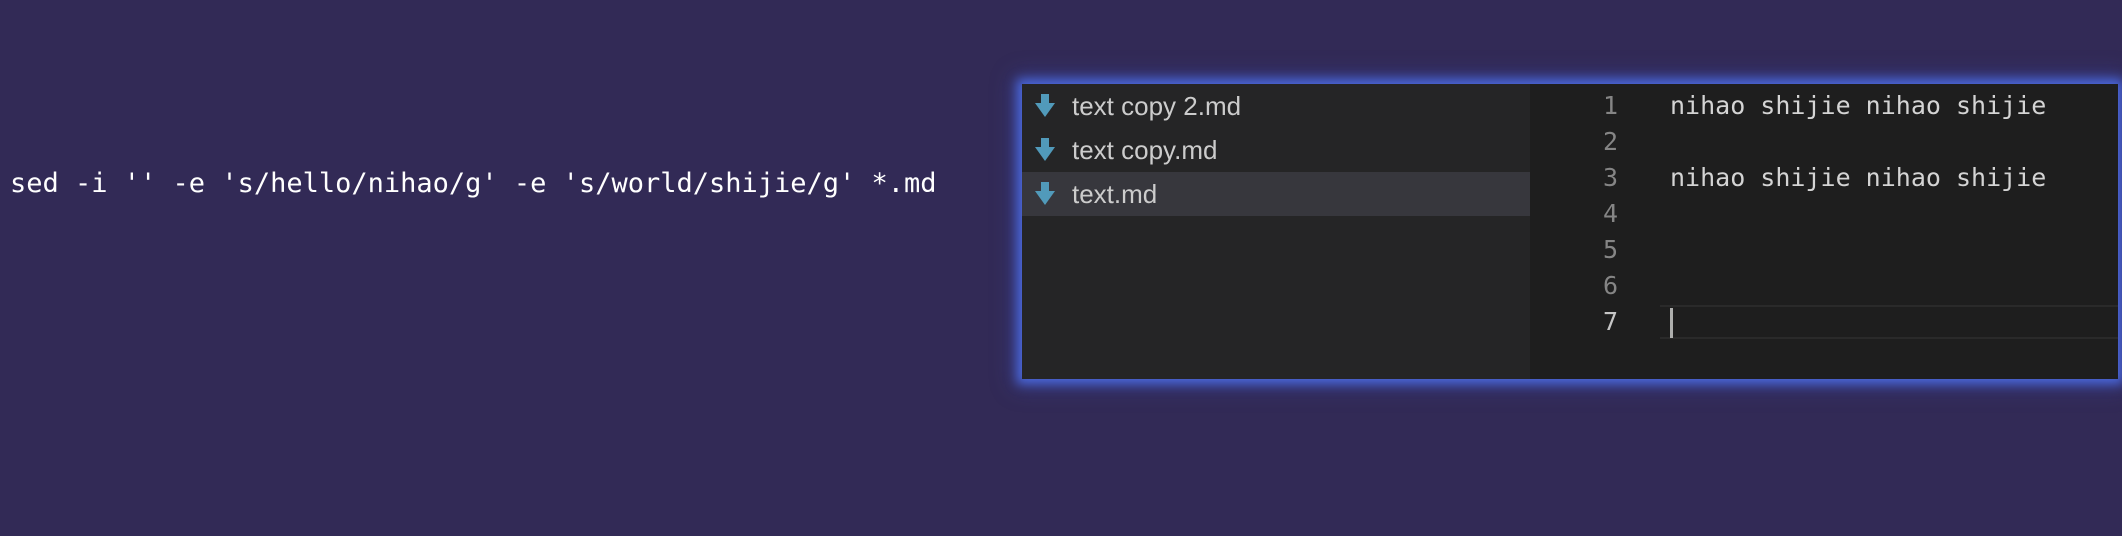  Describe the element at coordinates (1610, 285) in the screenshot. I see `line-number: 6` at that location.